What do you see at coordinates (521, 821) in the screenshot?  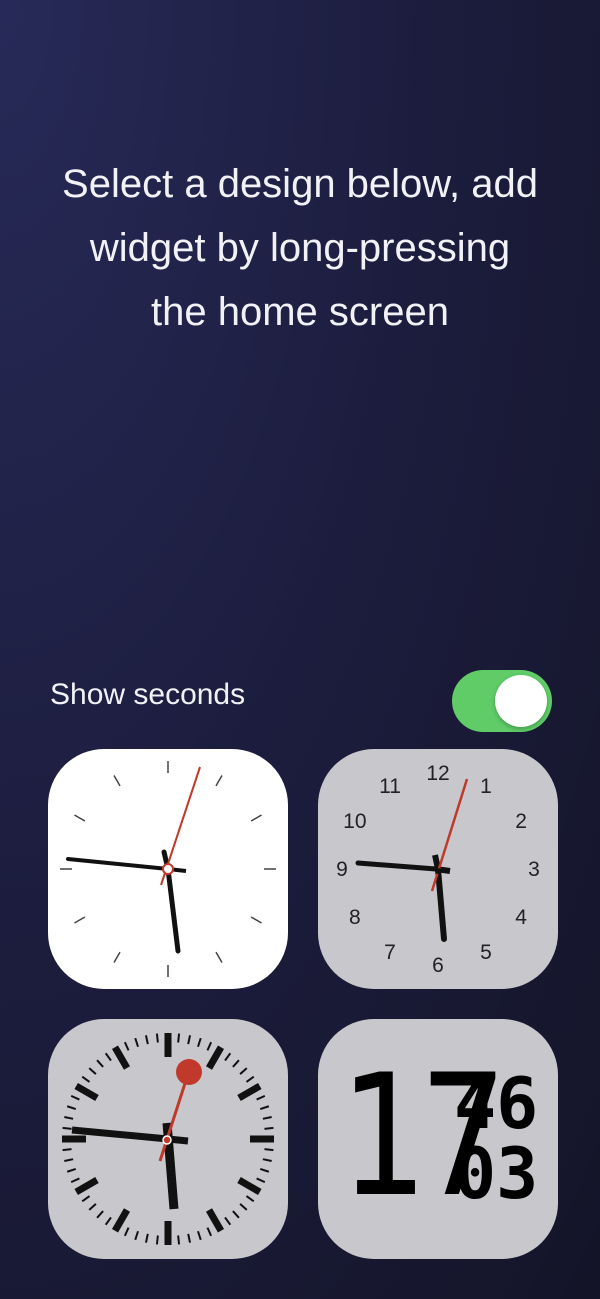 I see `dial-number: 2` at bounding box center [521, 821].